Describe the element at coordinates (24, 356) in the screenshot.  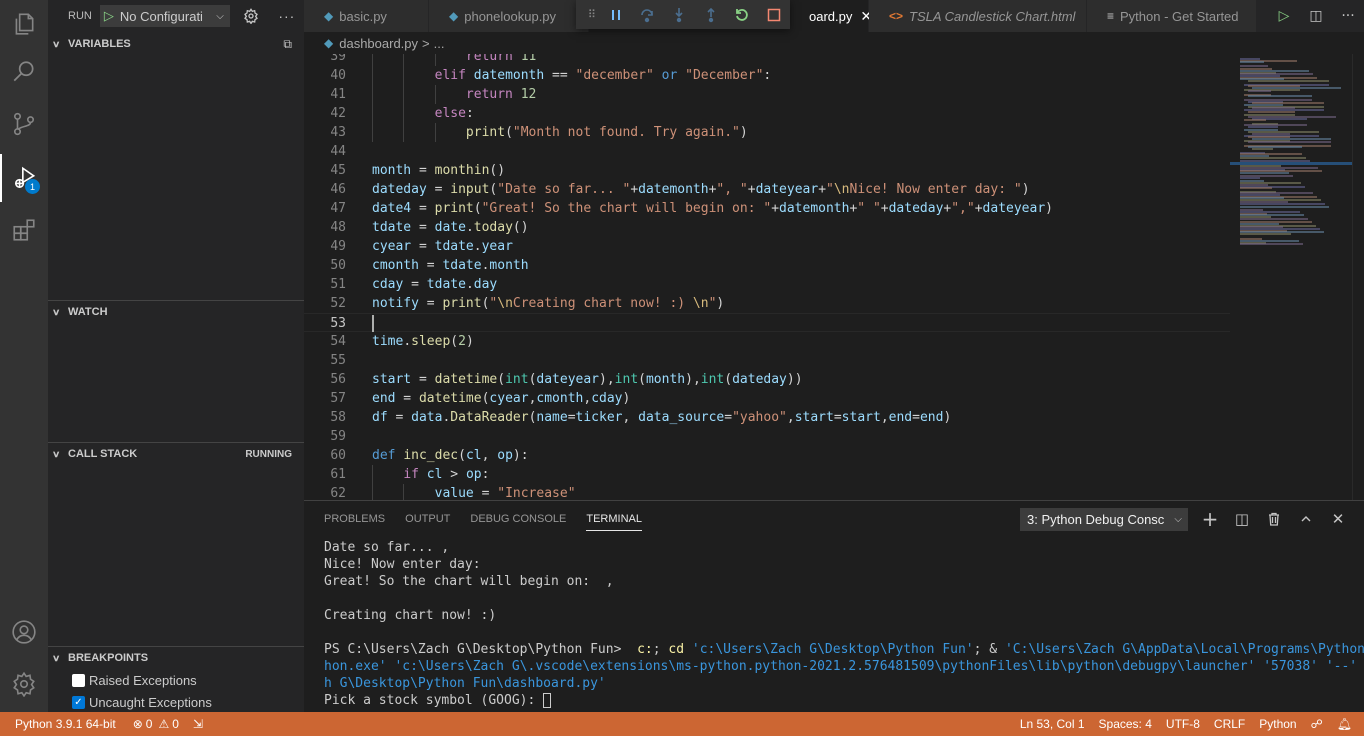
I see `activity-bar: 1` at that location.